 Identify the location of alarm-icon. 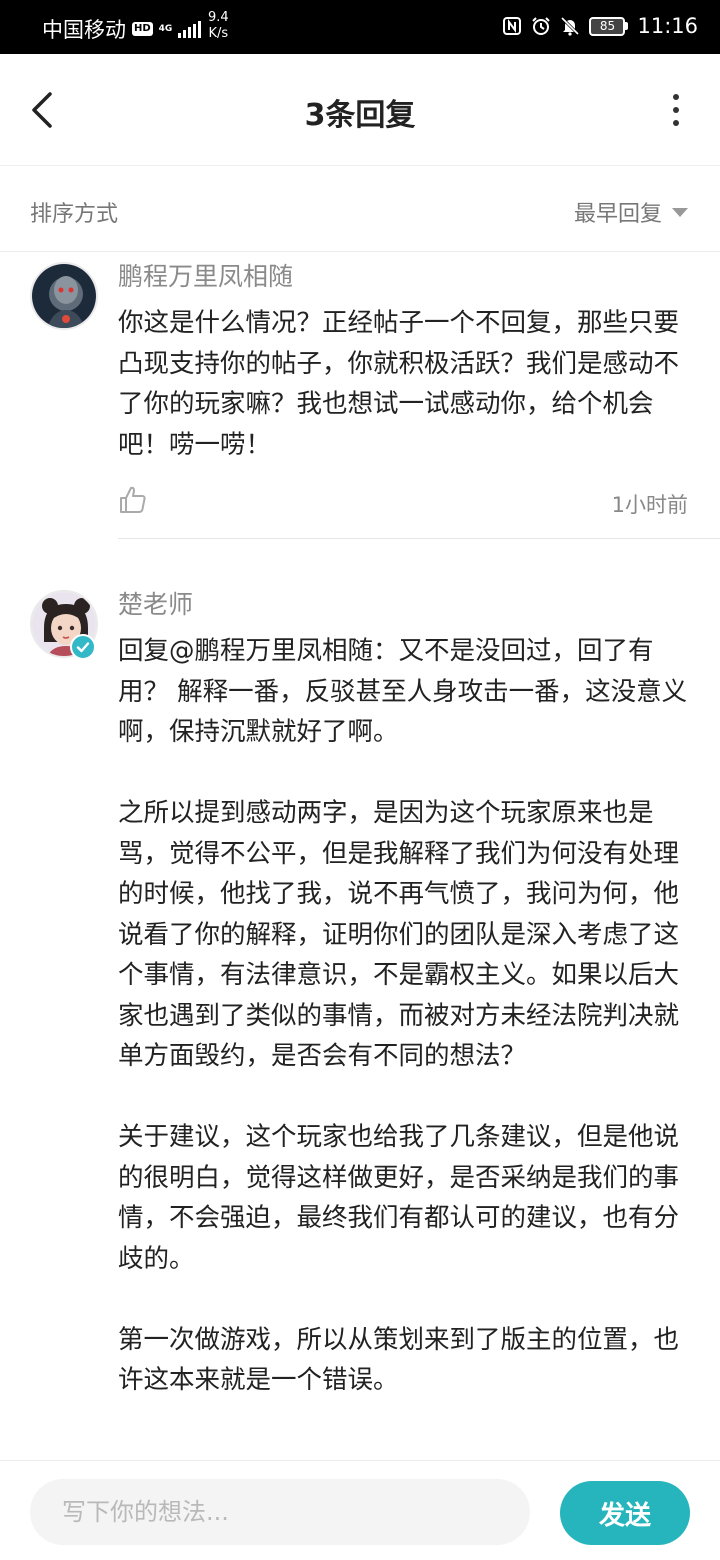
(541, 26).